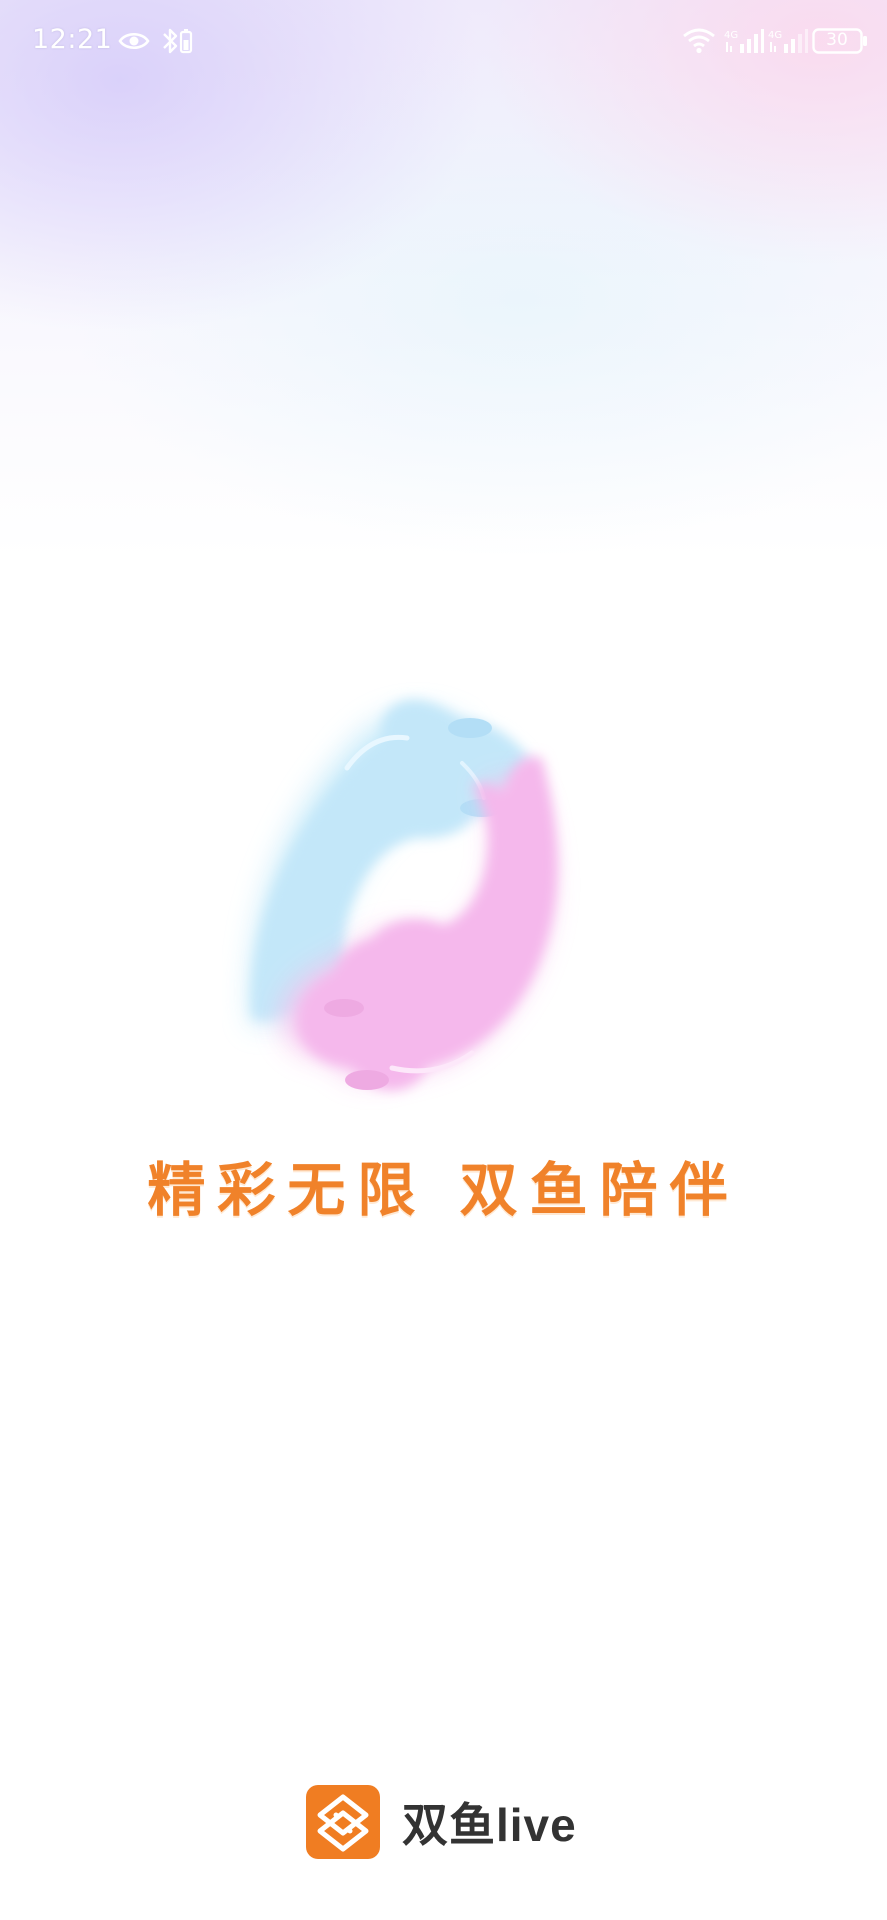  What do you see at coordinates (178, 41) in the screenshot?
I see `bluetooth-icon` at bounding box center [178, 41].